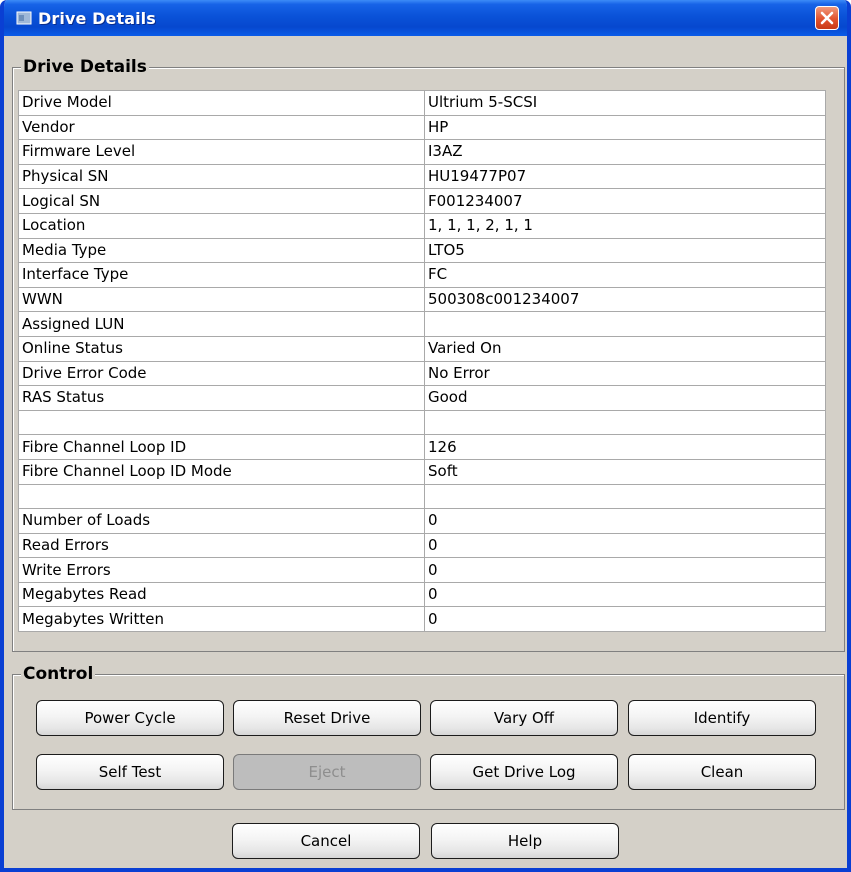  I want to click on property-value: F001234007, so click(625, 201).